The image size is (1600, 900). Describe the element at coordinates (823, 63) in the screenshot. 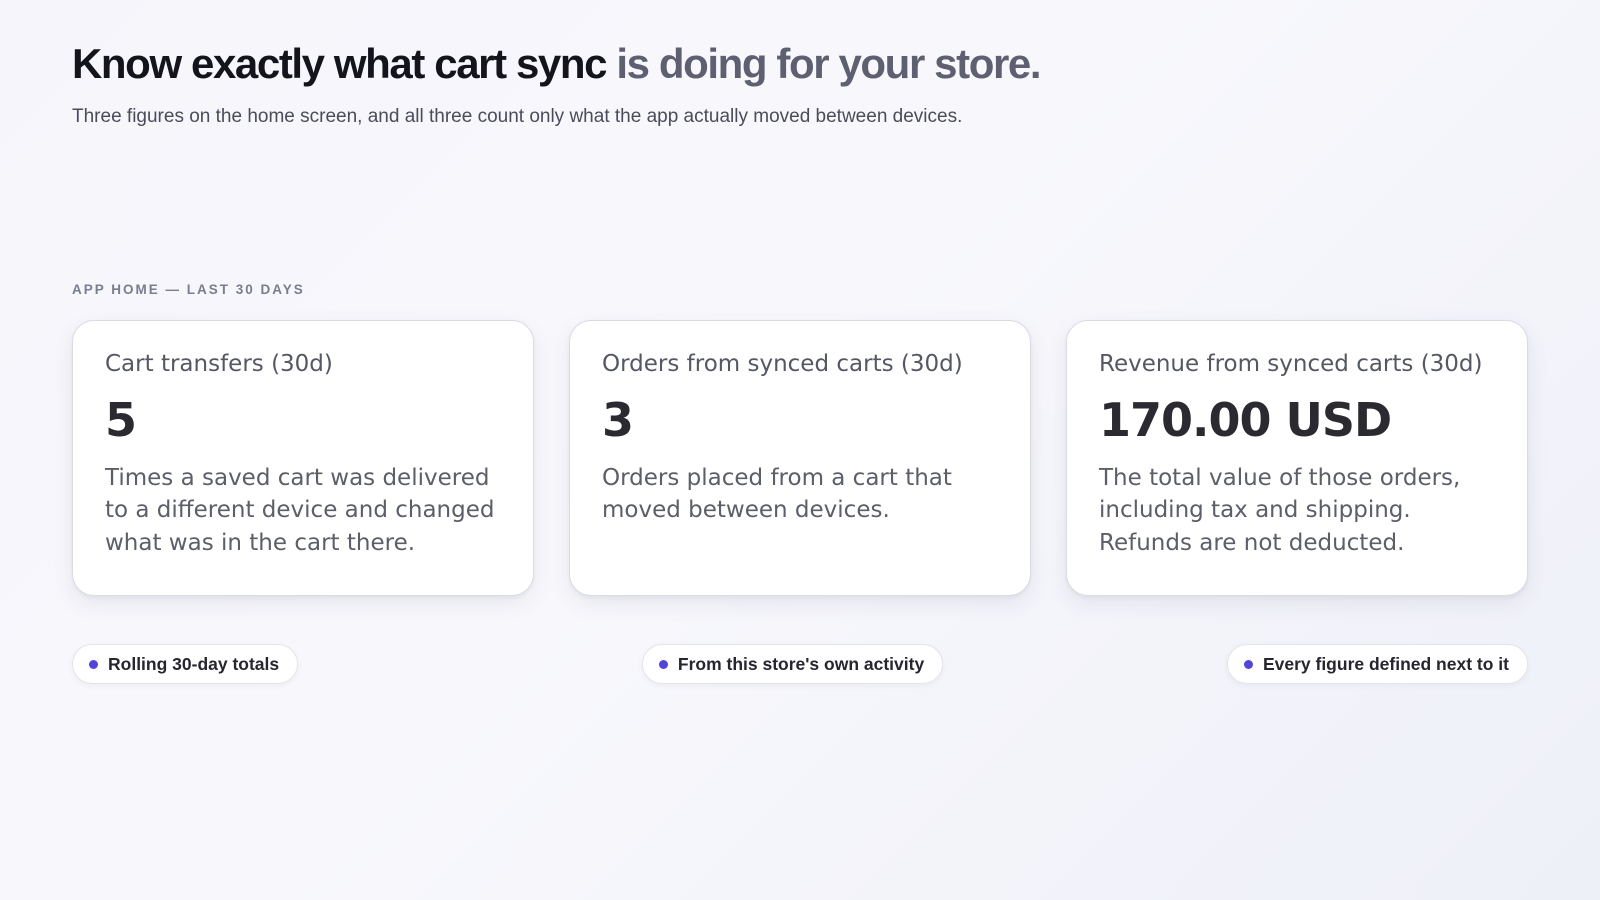

I see `page-title-muted: is doing for your store.` at that location.